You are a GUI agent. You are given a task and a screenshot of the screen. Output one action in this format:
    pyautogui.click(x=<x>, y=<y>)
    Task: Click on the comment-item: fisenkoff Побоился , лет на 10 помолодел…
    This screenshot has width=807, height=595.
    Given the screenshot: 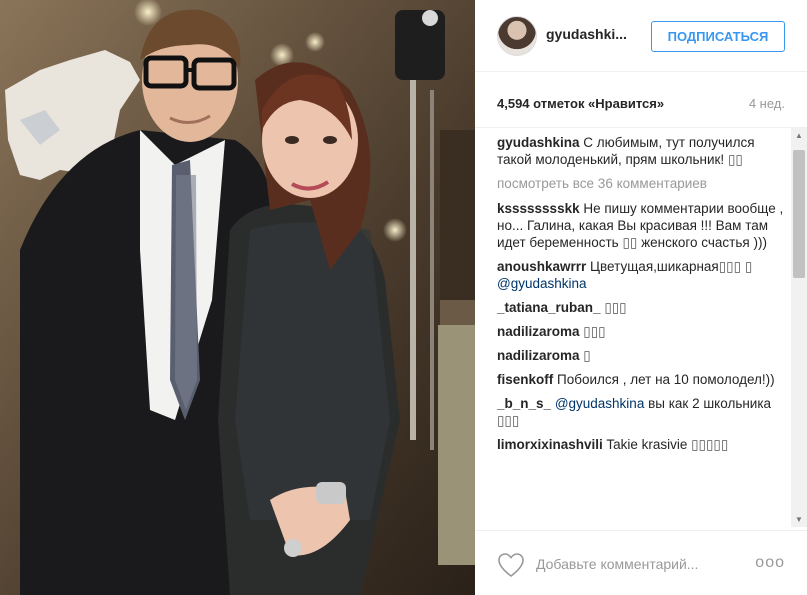 What is the action you would take?
    pyautogui.click(x=641, y=379)
    